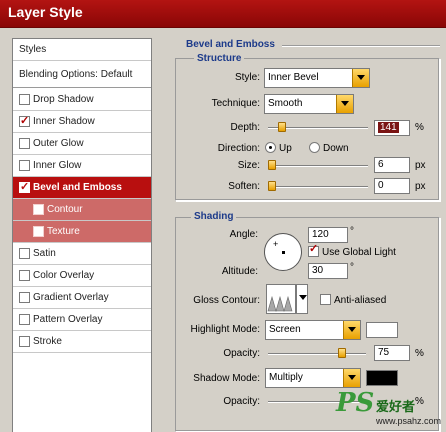  I want to click on style-label: Style:, so click(247, 77).